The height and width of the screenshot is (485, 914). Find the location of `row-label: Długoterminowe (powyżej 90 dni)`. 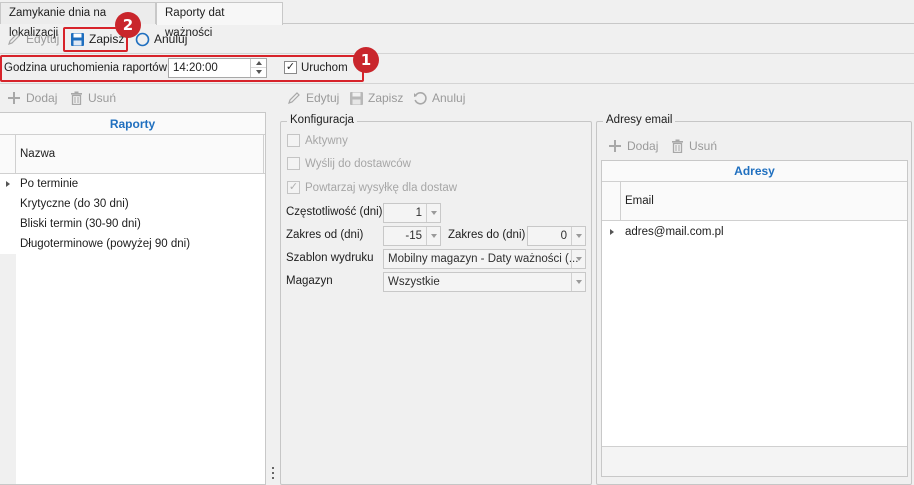

row-label: Długoterminowe (powyżej 90 dni) is located at coordinates (105, 244).